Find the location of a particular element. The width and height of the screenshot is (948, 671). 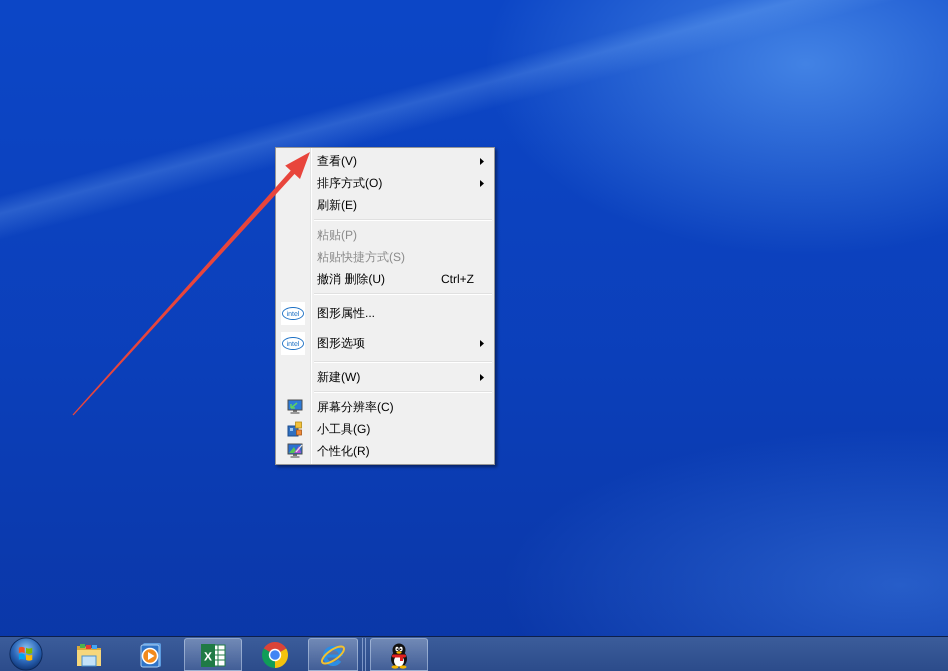

menu-item: 屏幕分辨率(C) is located at coordinates (385, 407).